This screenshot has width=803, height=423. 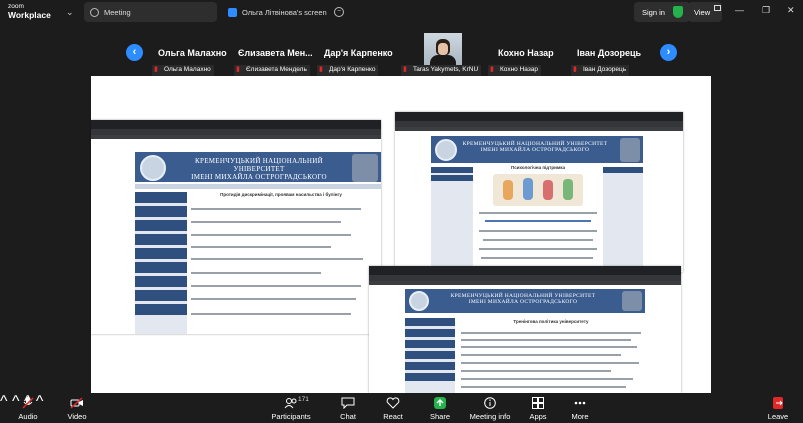 What do you see at coordinates (739, 10) in the screenshot?
I see `minimize-icon: —` at bounding box center [739, 10].